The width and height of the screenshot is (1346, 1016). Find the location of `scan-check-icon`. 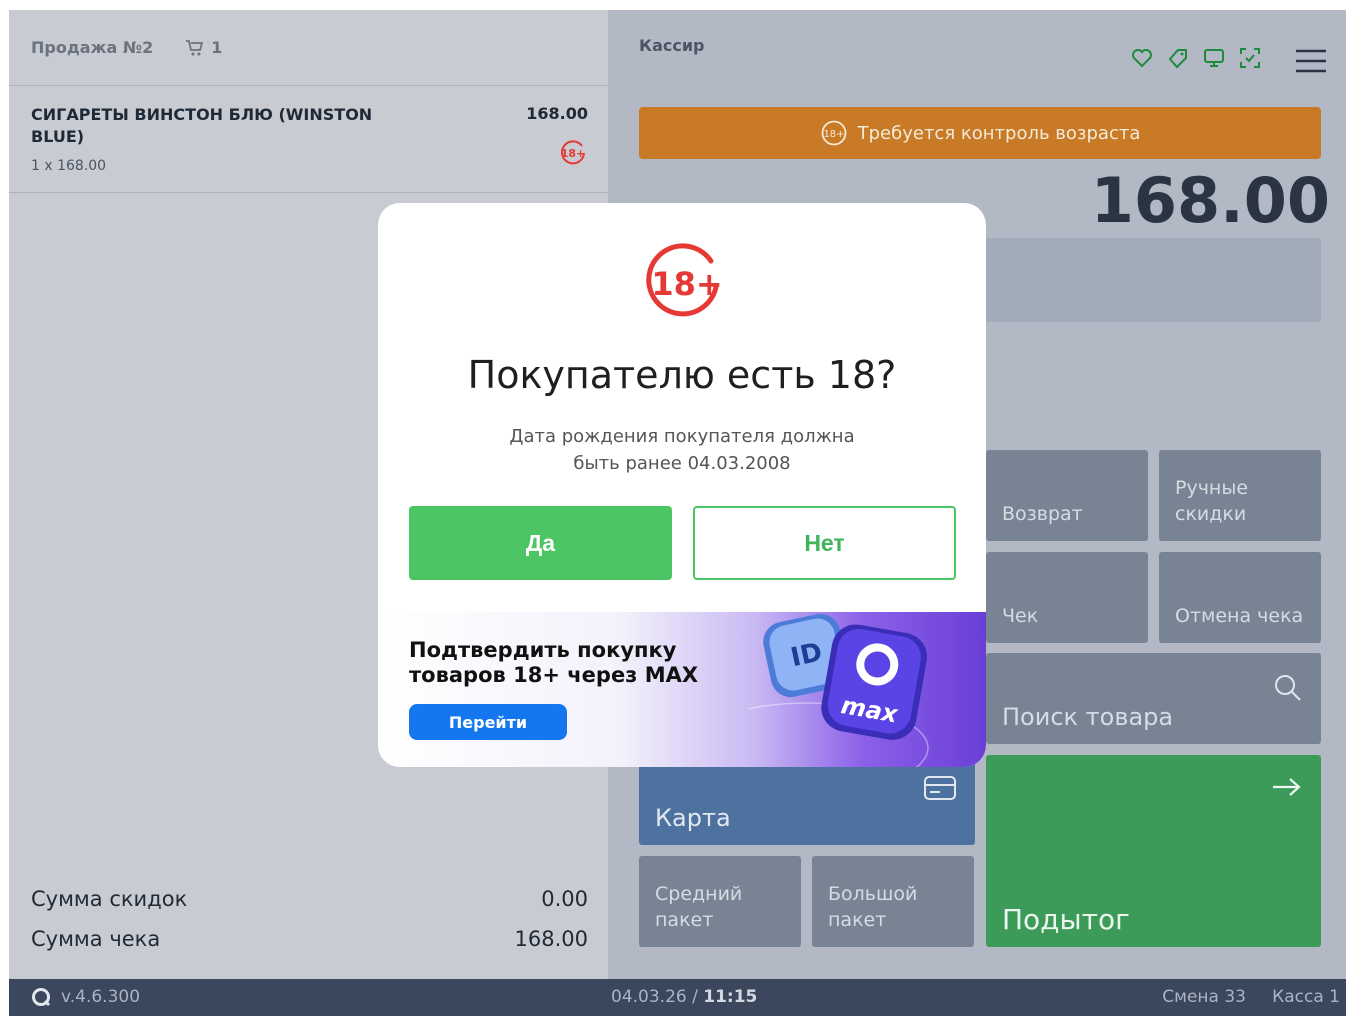

scan-check-icon is located at coordinates (1250, 58).